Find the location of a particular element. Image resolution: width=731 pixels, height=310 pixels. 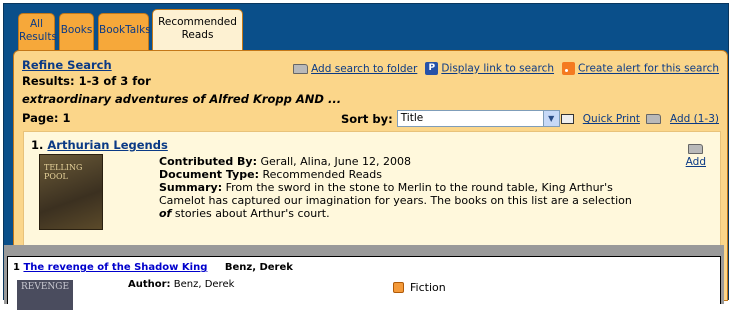

add-to-folder: Add is located at coordinates (696, 156).